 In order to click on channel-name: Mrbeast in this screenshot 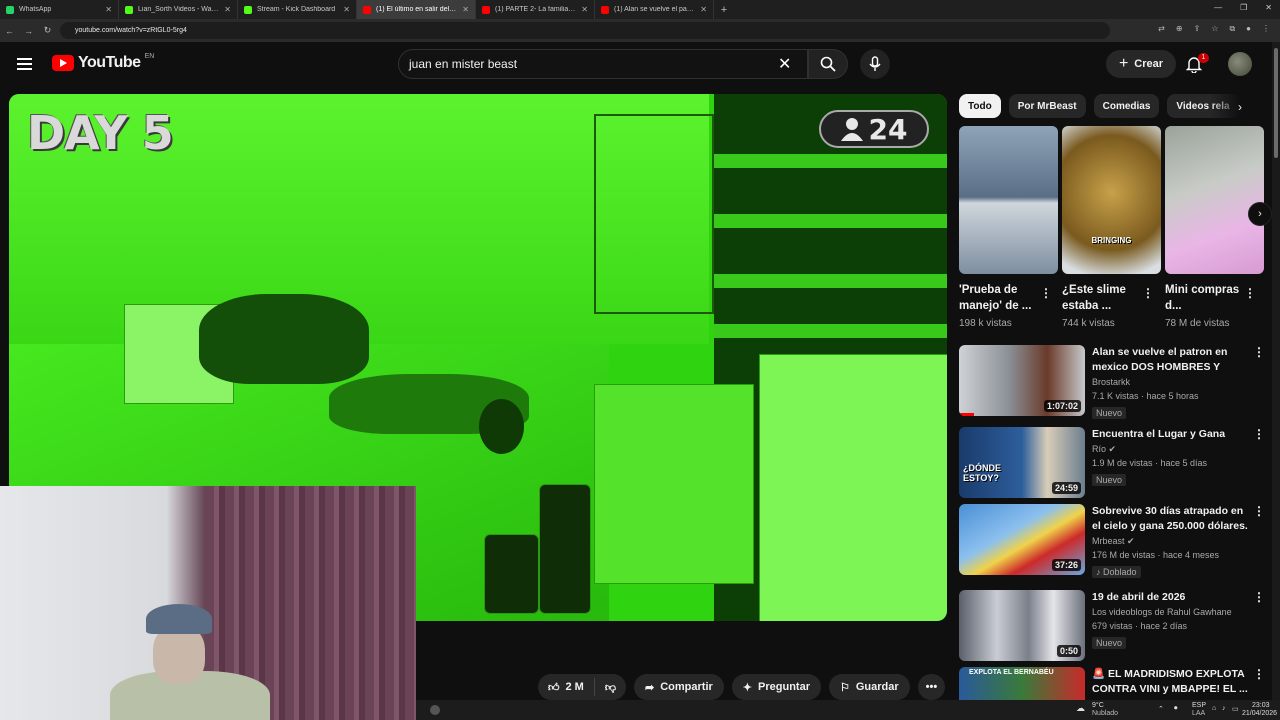, I will do `click(1108, 541)`.